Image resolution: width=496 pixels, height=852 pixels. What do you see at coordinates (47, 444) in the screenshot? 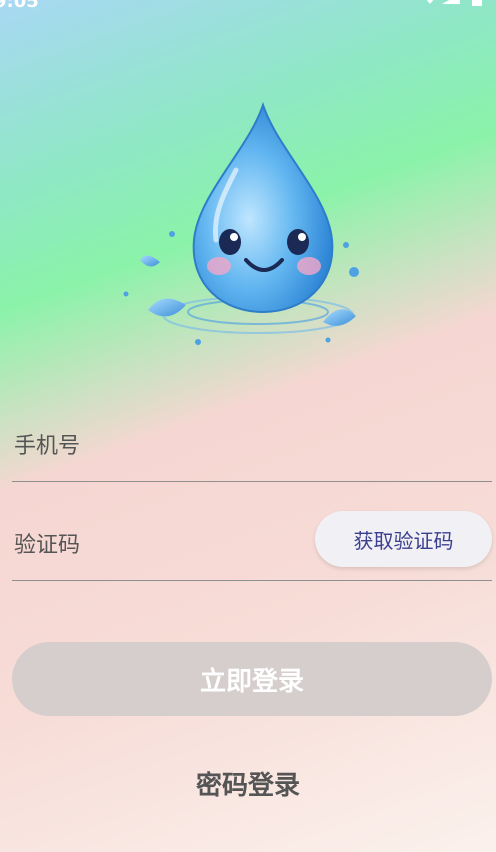
I see `phone-input: 手机号` at bounding box center [47, 444].